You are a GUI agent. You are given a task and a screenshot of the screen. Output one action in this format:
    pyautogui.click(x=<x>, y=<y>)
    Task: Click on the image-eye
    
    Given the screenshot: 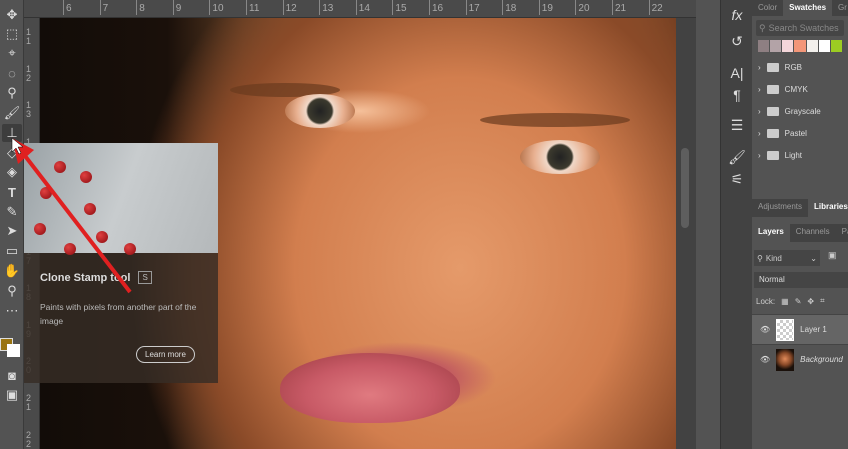 What is the action you would take?
    pyautogui.click(x=560, y=157)
    